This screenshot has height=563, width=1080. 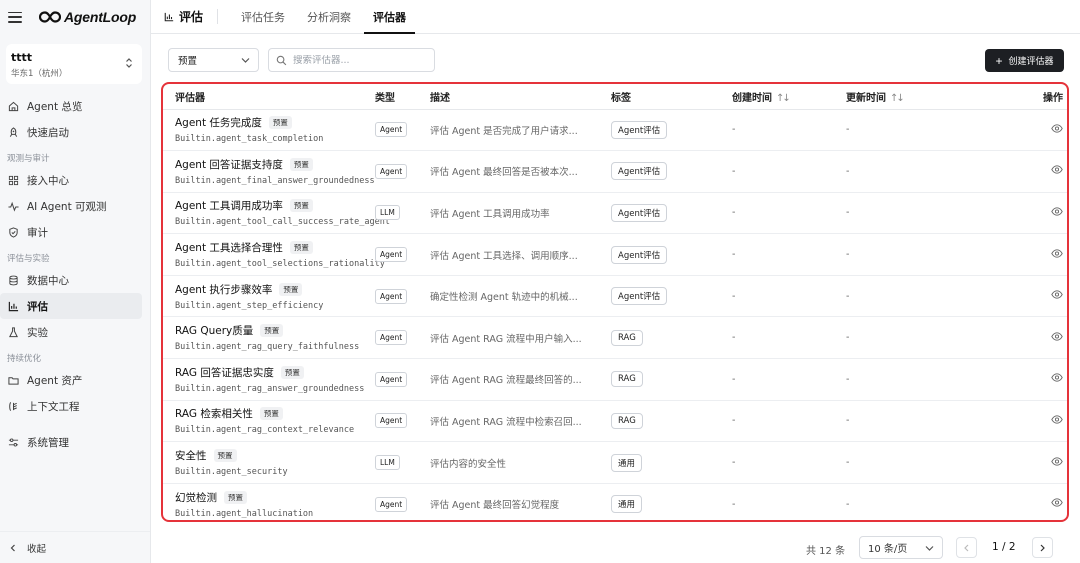 What do you see at coordinates (244, 513) in the screenshot?
I see `evaluator-id: Builtin.agent_hallucination` at bounding box center [244, 513].